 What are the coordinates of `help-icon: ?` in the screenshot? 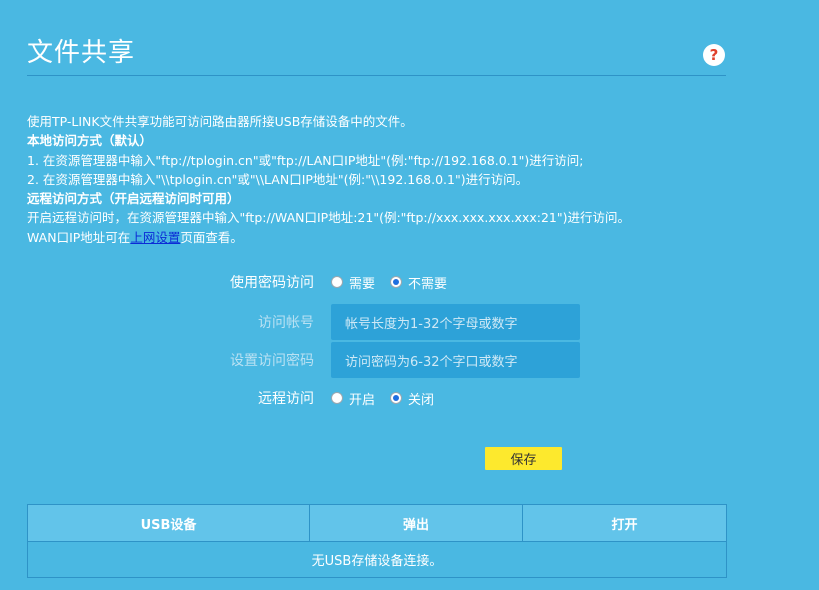 It's located at (714, 55).